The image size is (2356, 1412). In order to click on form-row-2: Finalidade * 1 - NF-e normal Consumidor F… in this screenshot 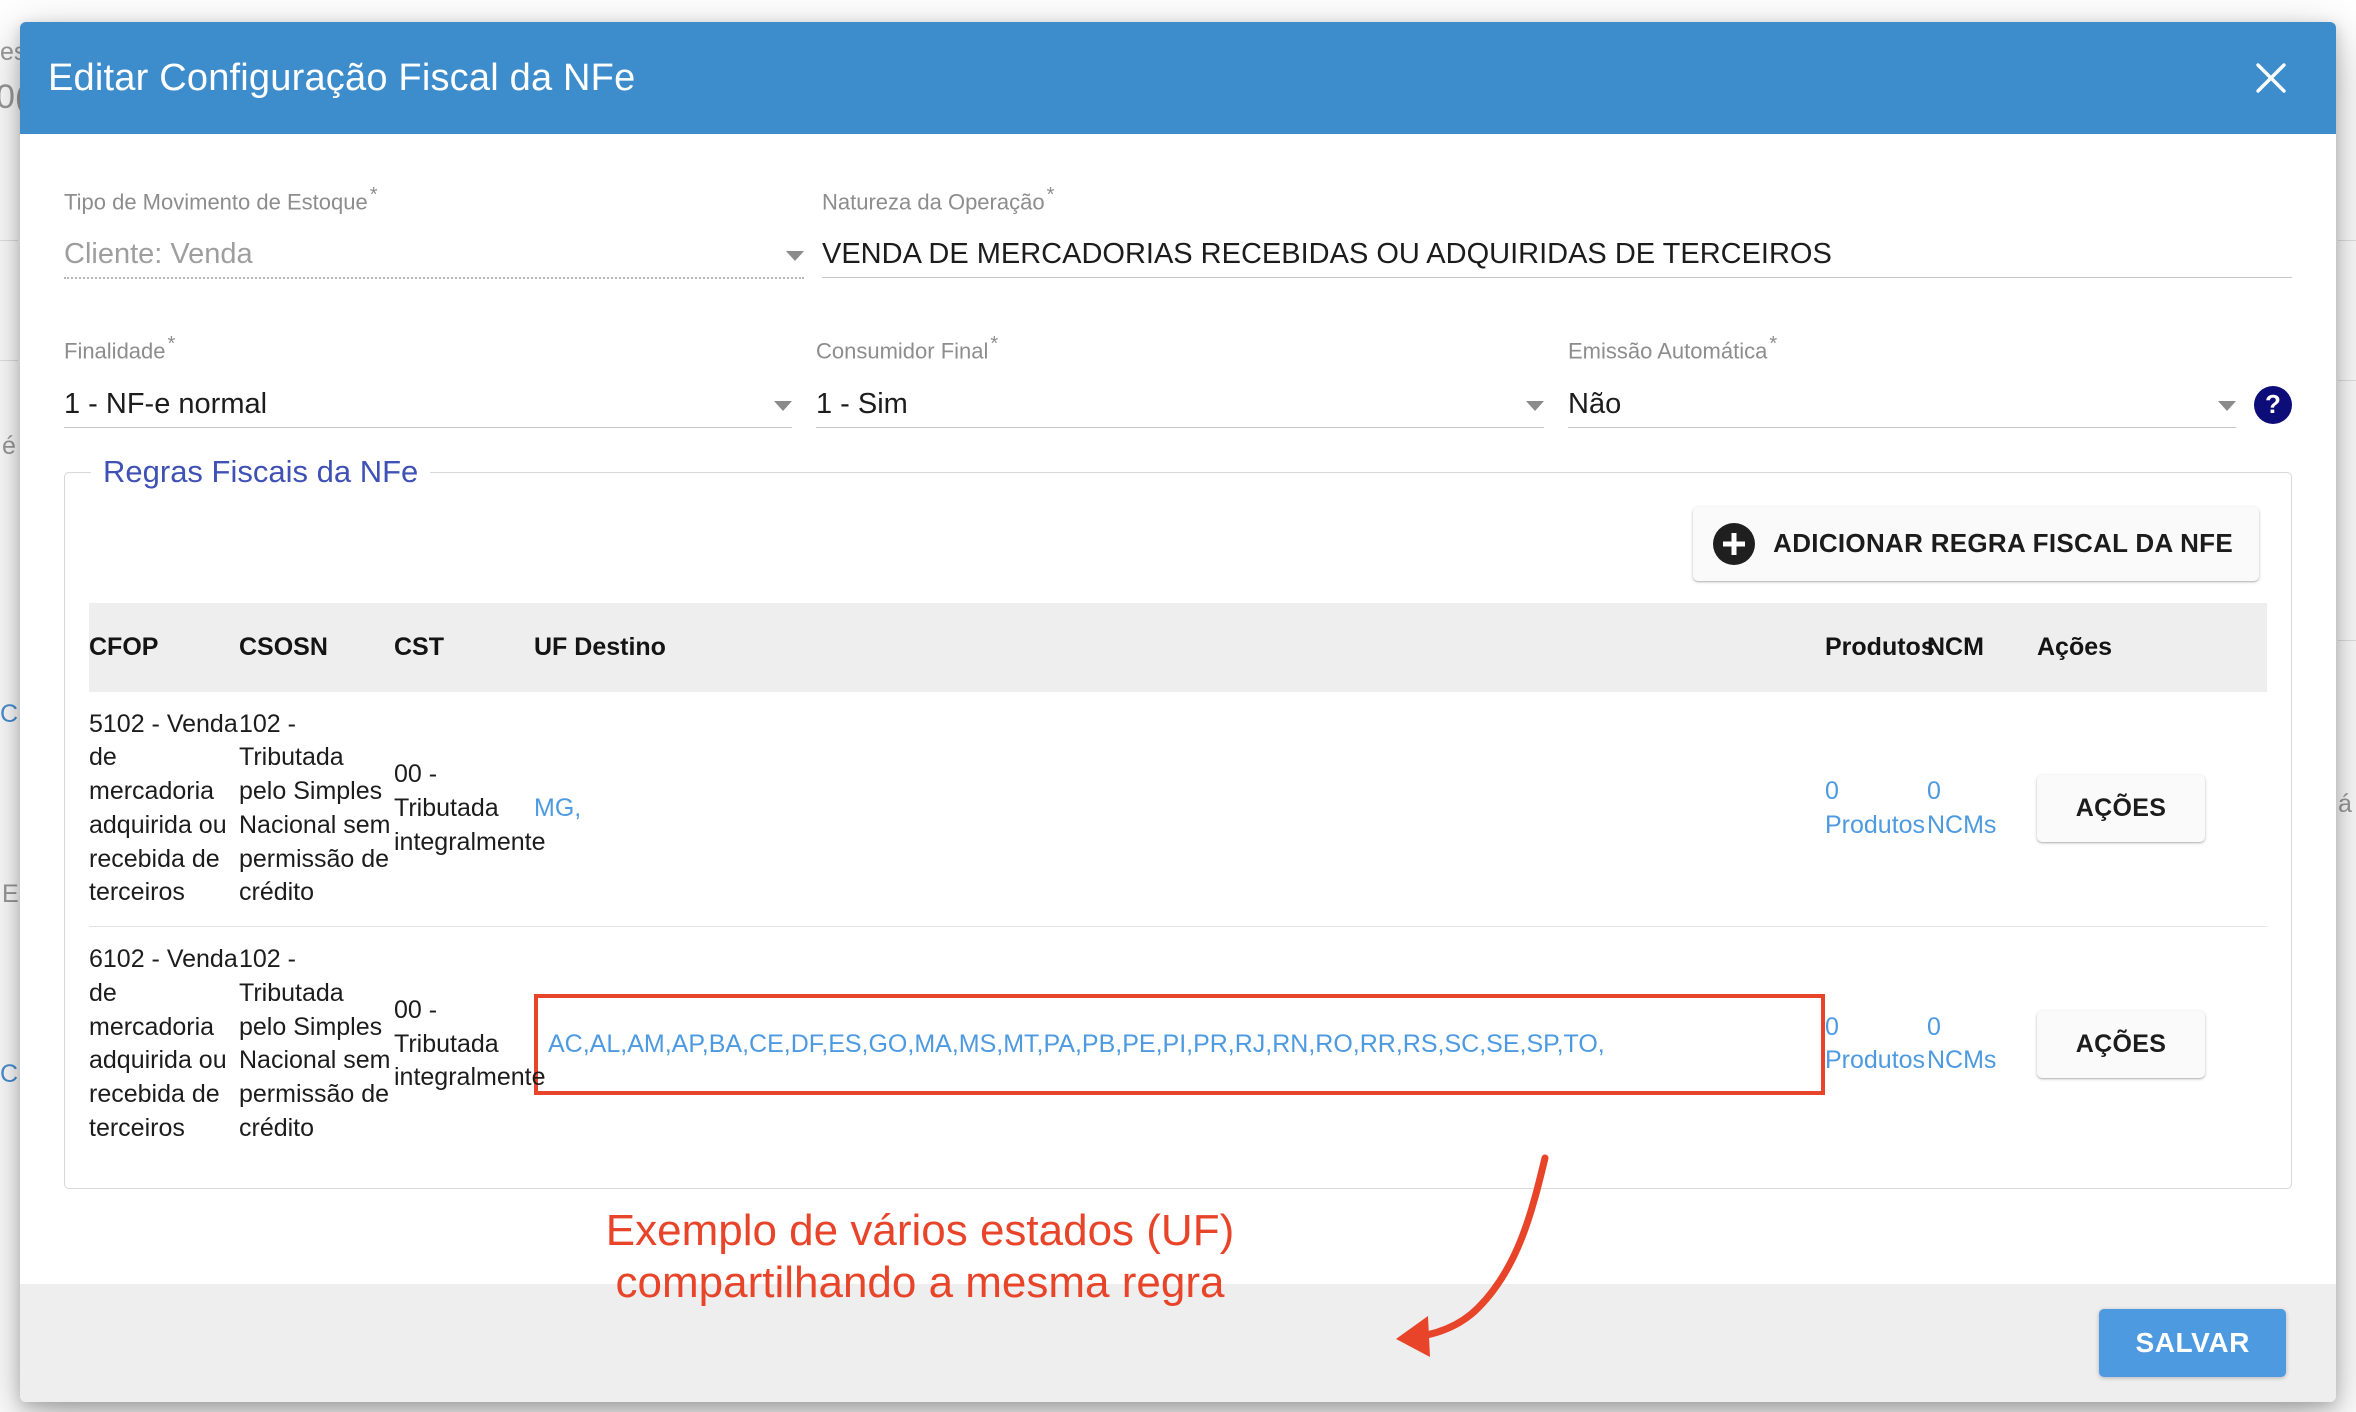, I will do `click(1178, 377)`.